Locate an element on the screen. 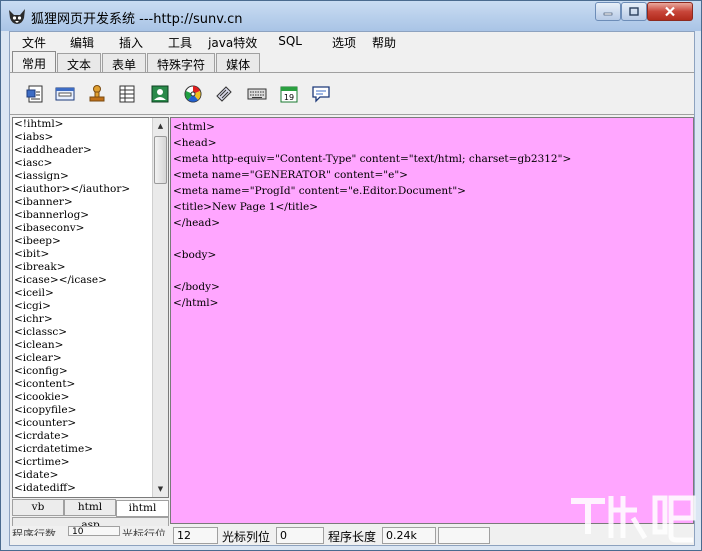 The image size is (702, 551). toolbar-keyboard-button is located at coordinates (257, 94).